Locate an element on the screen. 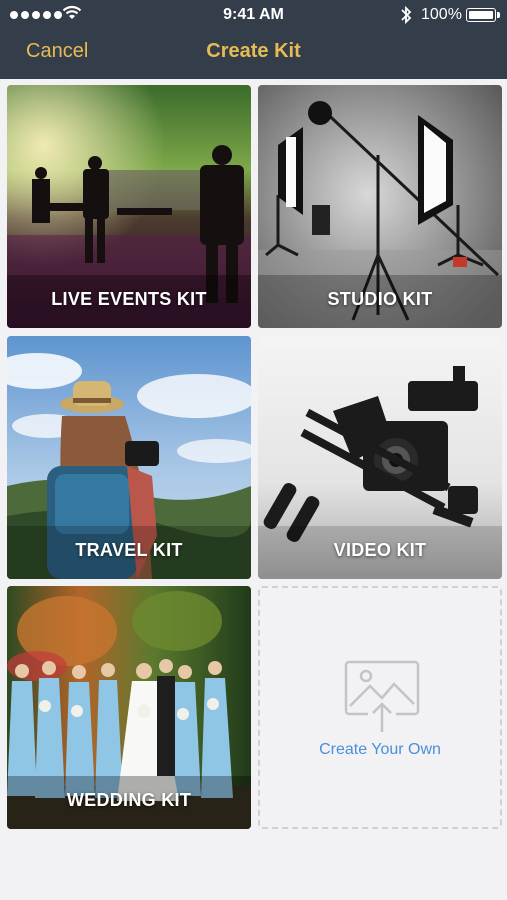  kit-tile-travel: TRAVEL KIT is located at coordinates (129, 457).